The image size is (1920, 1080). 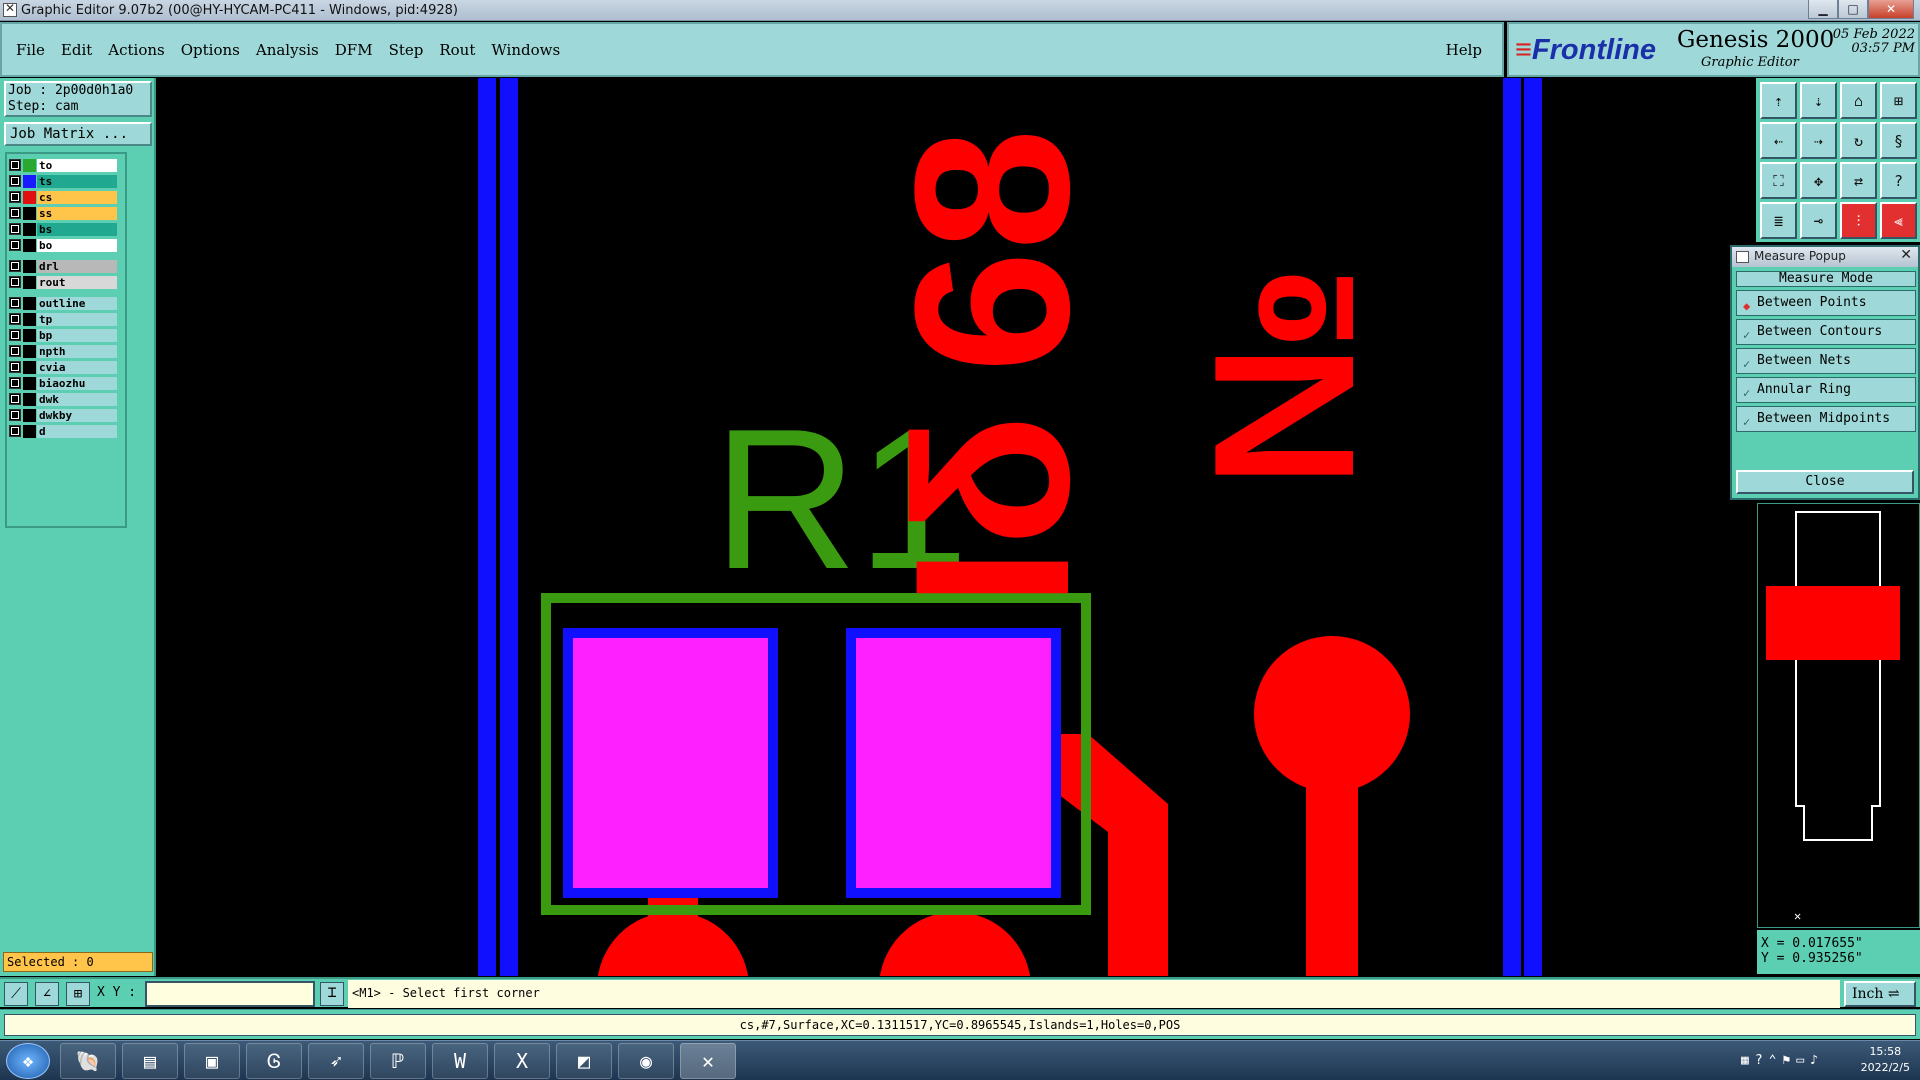 I want to click on layer-row-npth: npth, so click(x=63, y=351).